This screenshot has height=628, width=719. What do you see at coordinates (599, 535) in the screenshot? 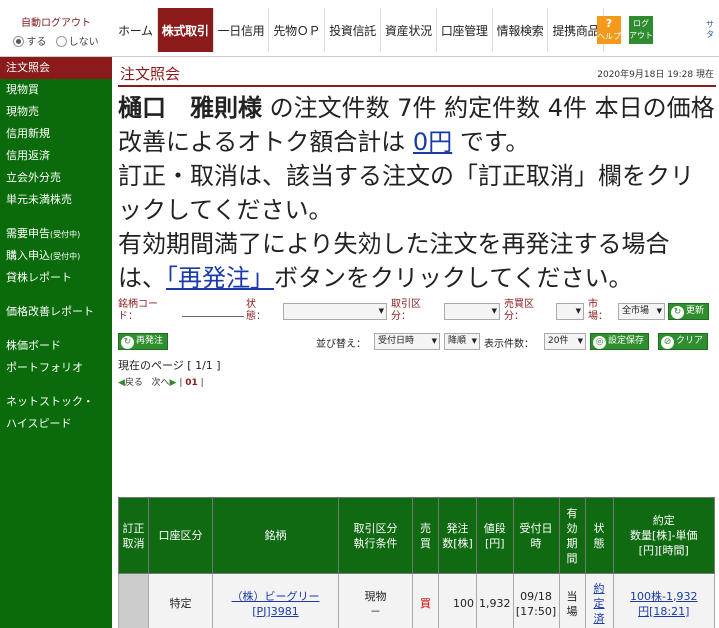
I see `col-status: 状態` at bounding box center [599, 535].